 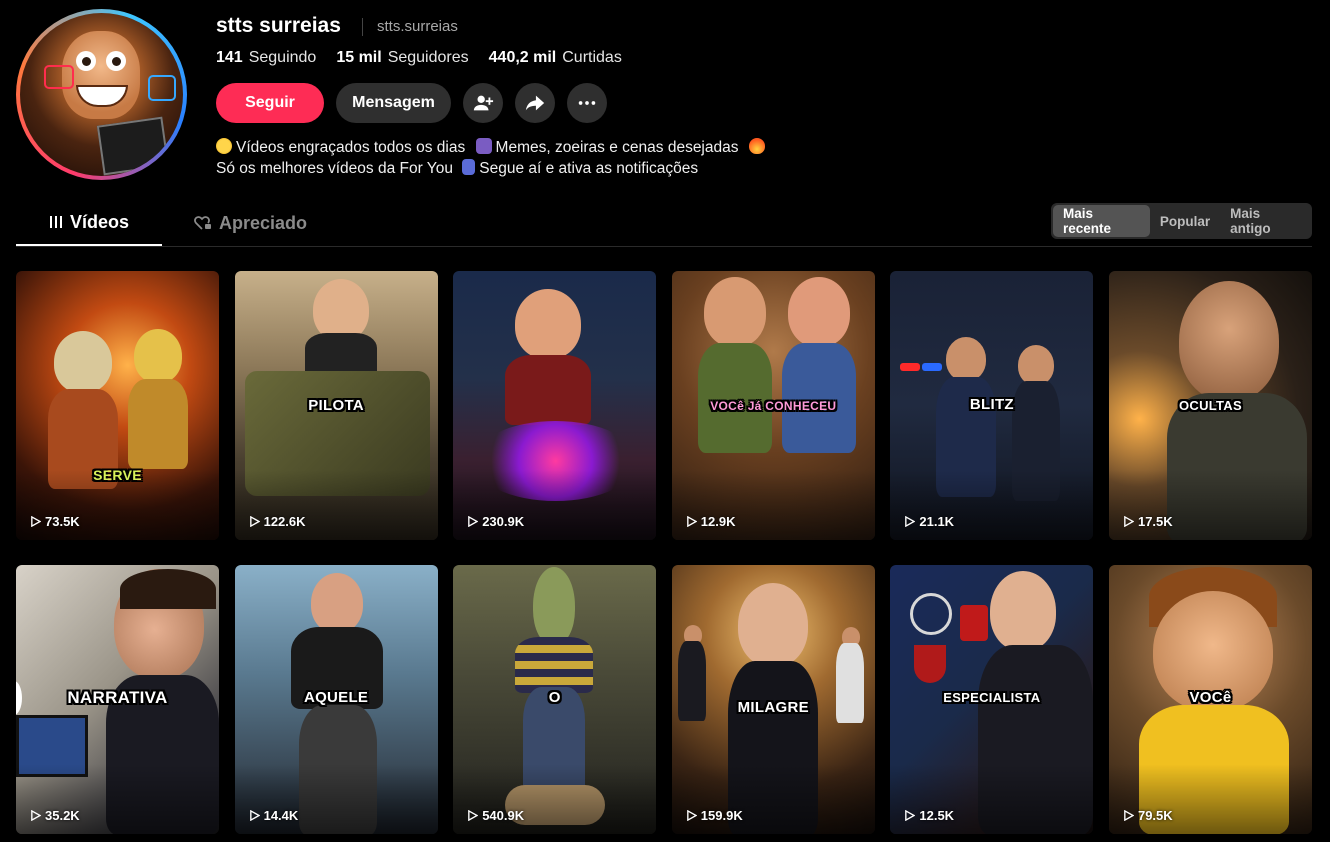 I want to click on video-caption: VOCê, so click(x=1210, y=697).